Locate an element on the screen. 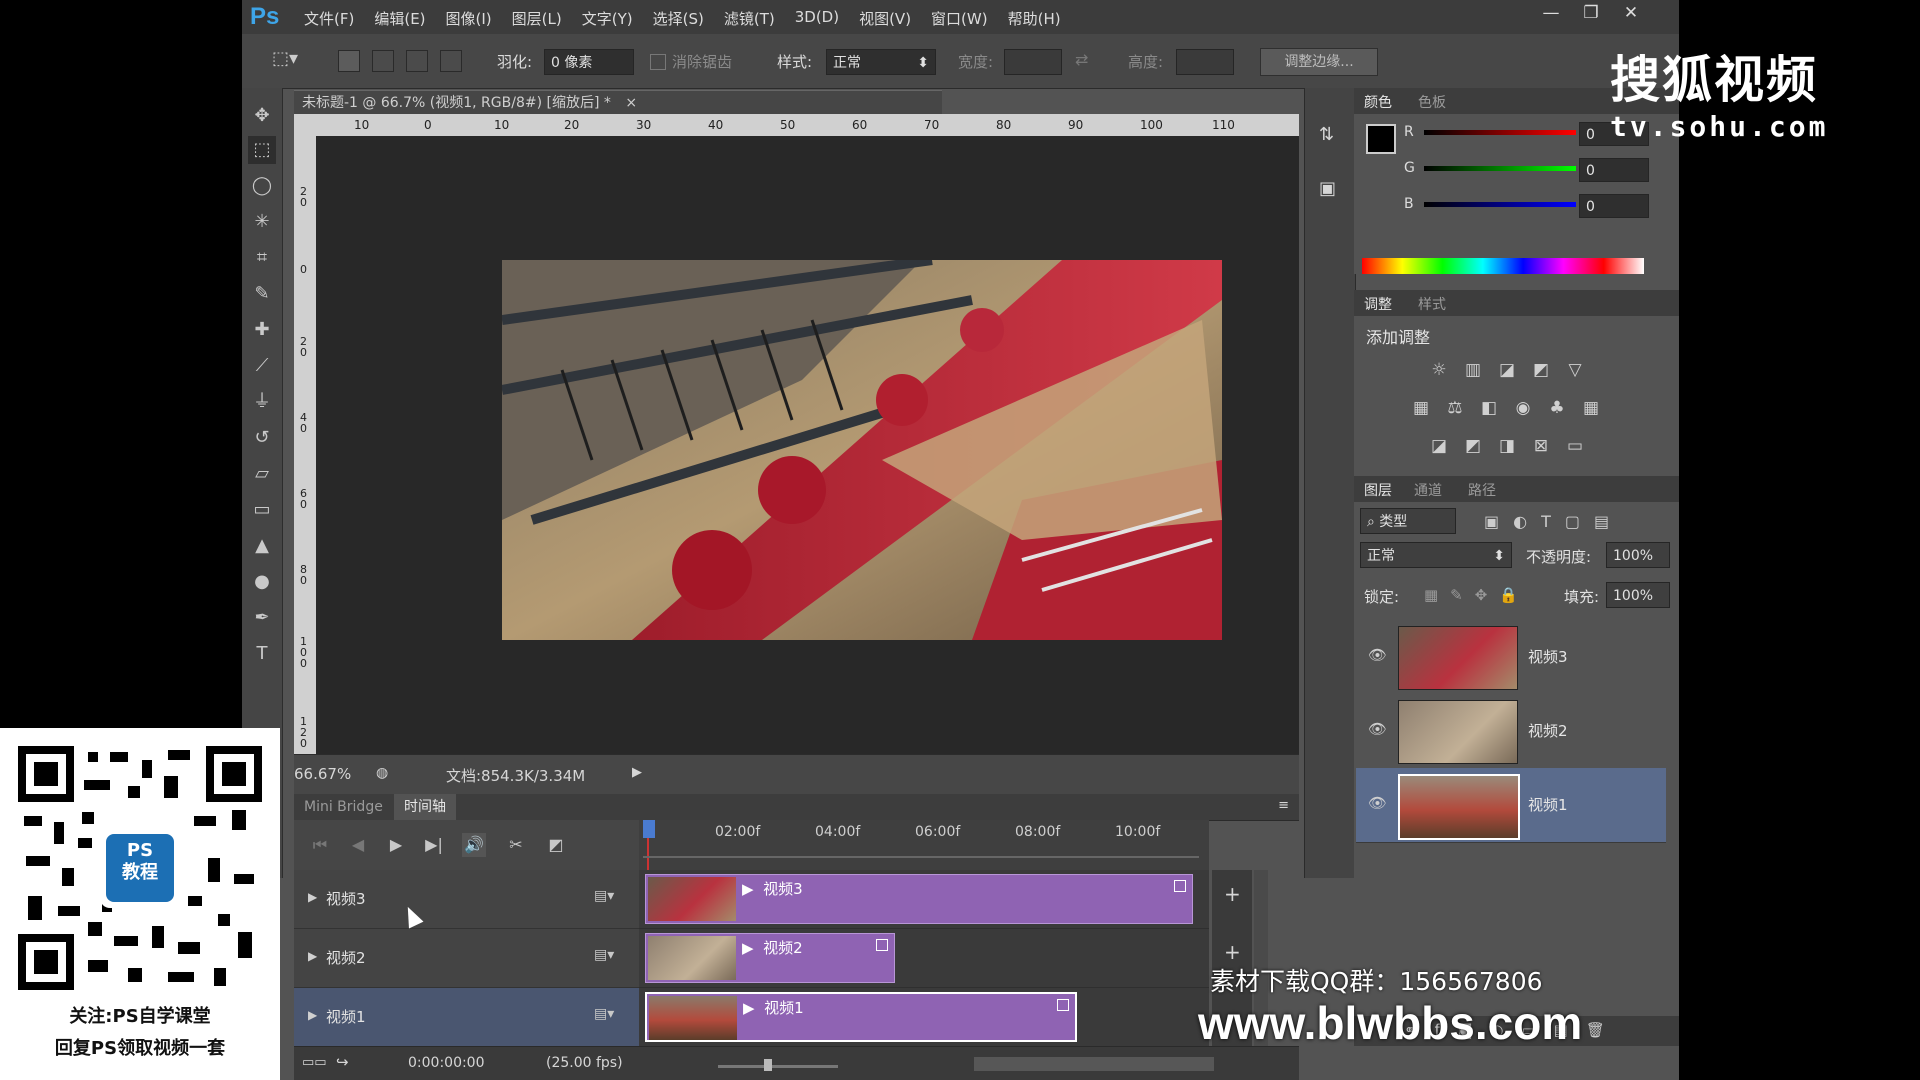 The height and width of the screenshot is (1080, 1920). status-info-icon: ◍ is located at coordinates (382, 773).